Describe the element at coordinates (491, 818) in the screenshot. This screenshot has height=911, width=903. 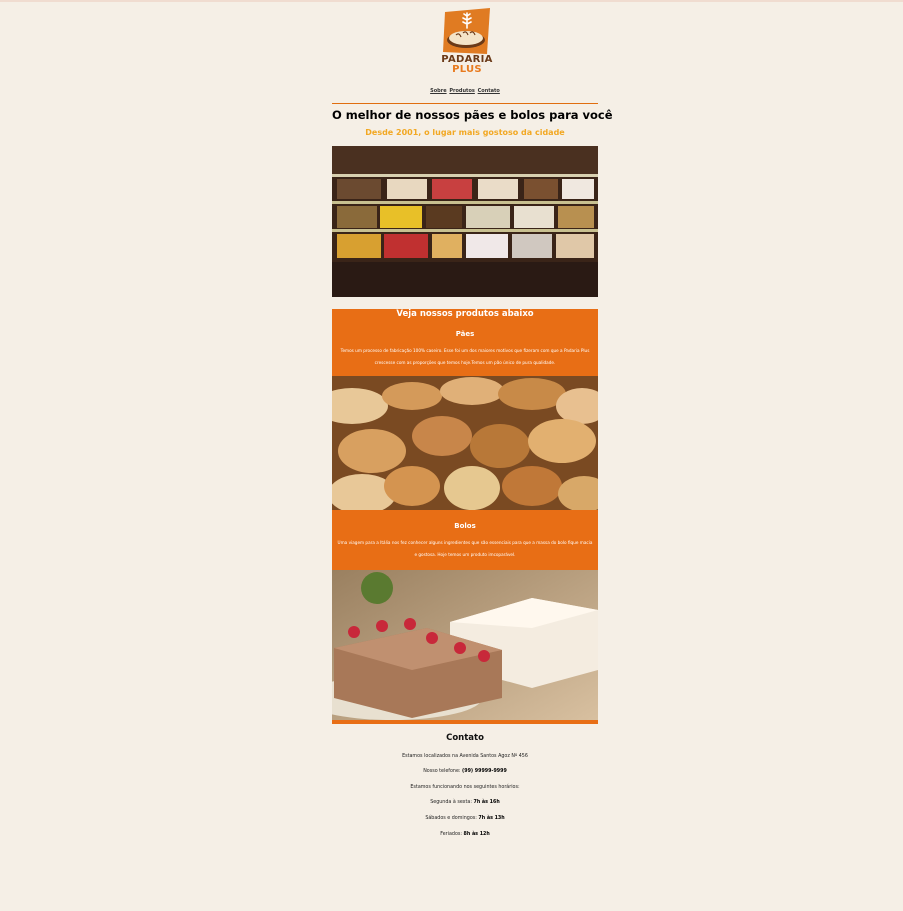
I see `weekends-hours: 7h às 13h` at that location.